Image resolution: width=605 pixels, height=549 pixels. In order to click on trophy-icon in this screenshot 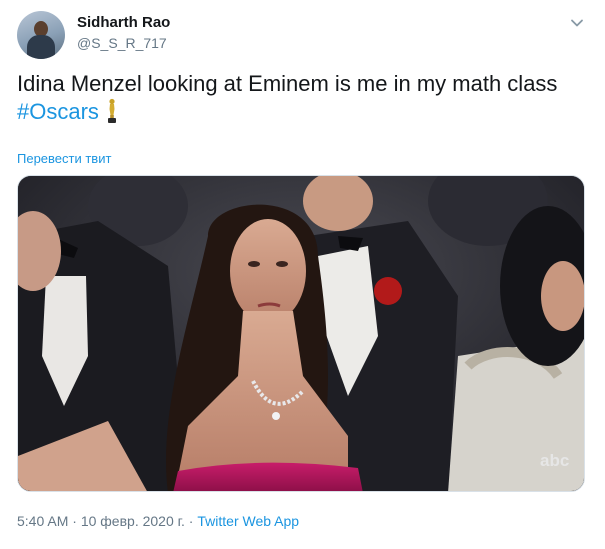, I will do `click(111, 110)`.